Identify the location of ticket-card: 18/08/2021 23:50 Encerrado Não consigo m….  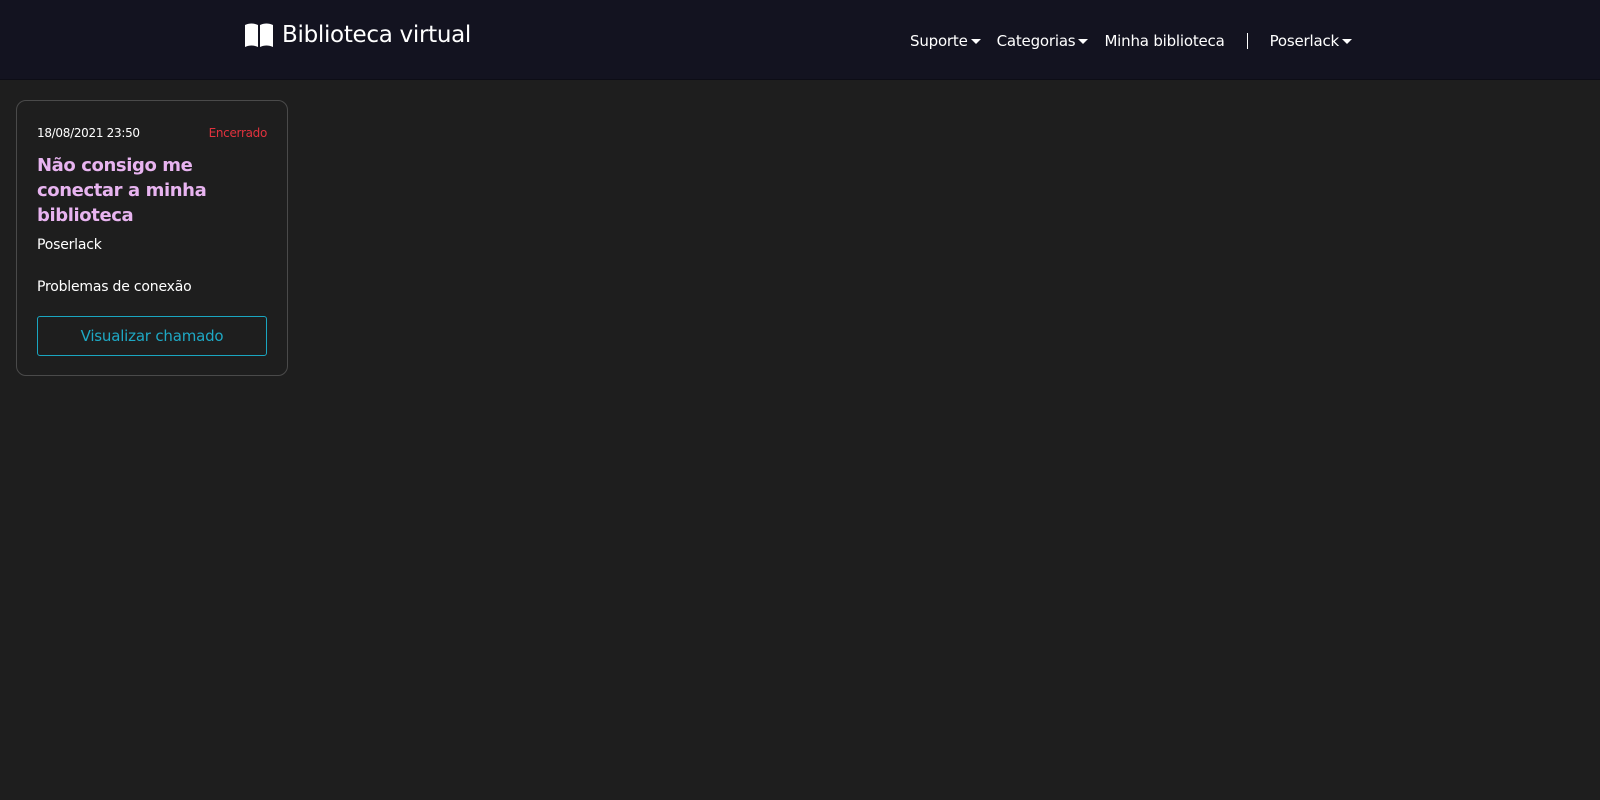
(152, 238).